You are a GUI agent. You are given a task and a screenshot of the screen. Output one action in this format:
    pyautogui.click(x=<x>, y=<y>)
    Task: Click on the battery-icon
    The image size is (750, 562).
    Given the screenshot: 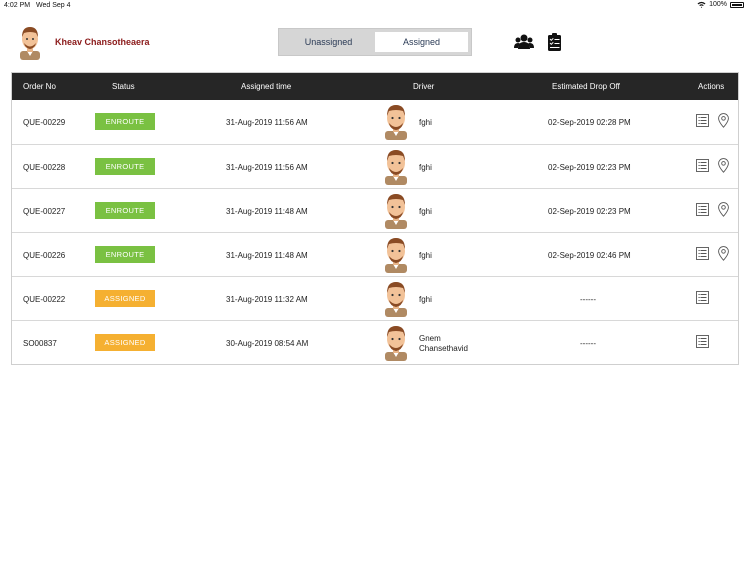 What is the action you would take?
    pyautogui.click(x=737, y=4)
    